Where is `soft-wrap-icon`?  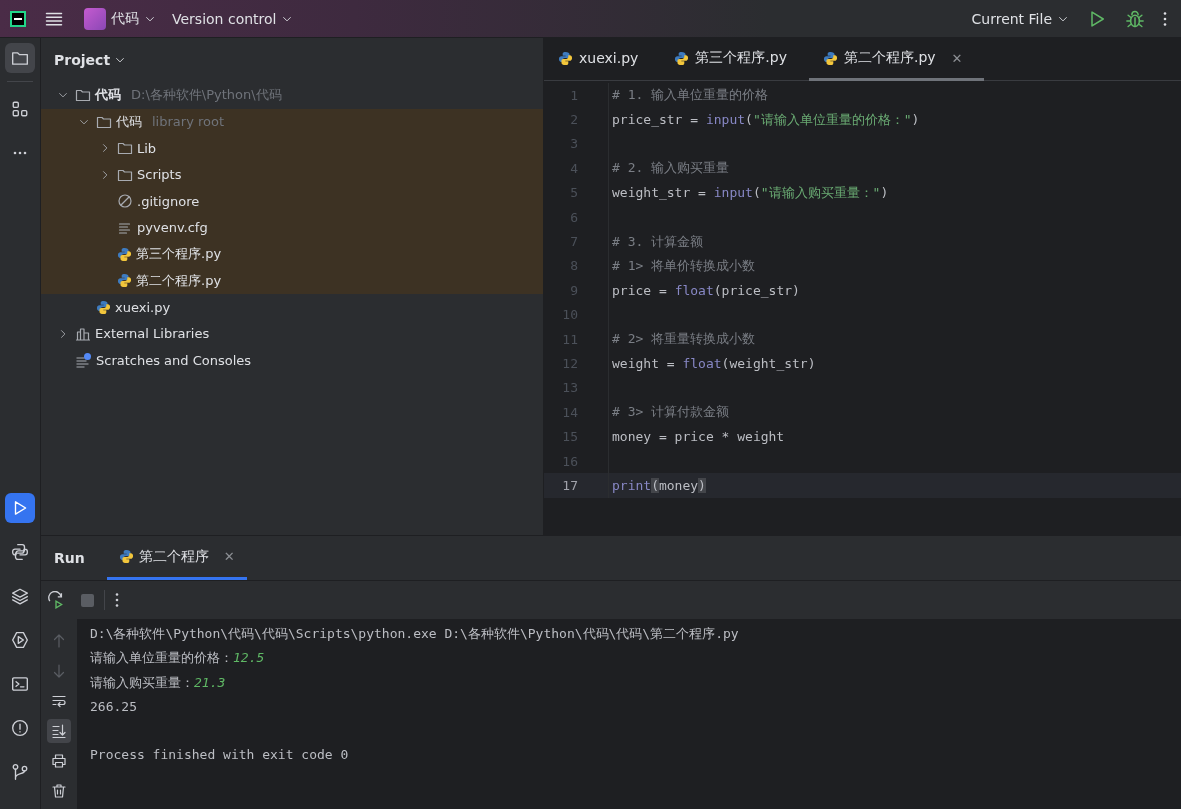 soft-wrap-icon is located at coordinates (59, 701).